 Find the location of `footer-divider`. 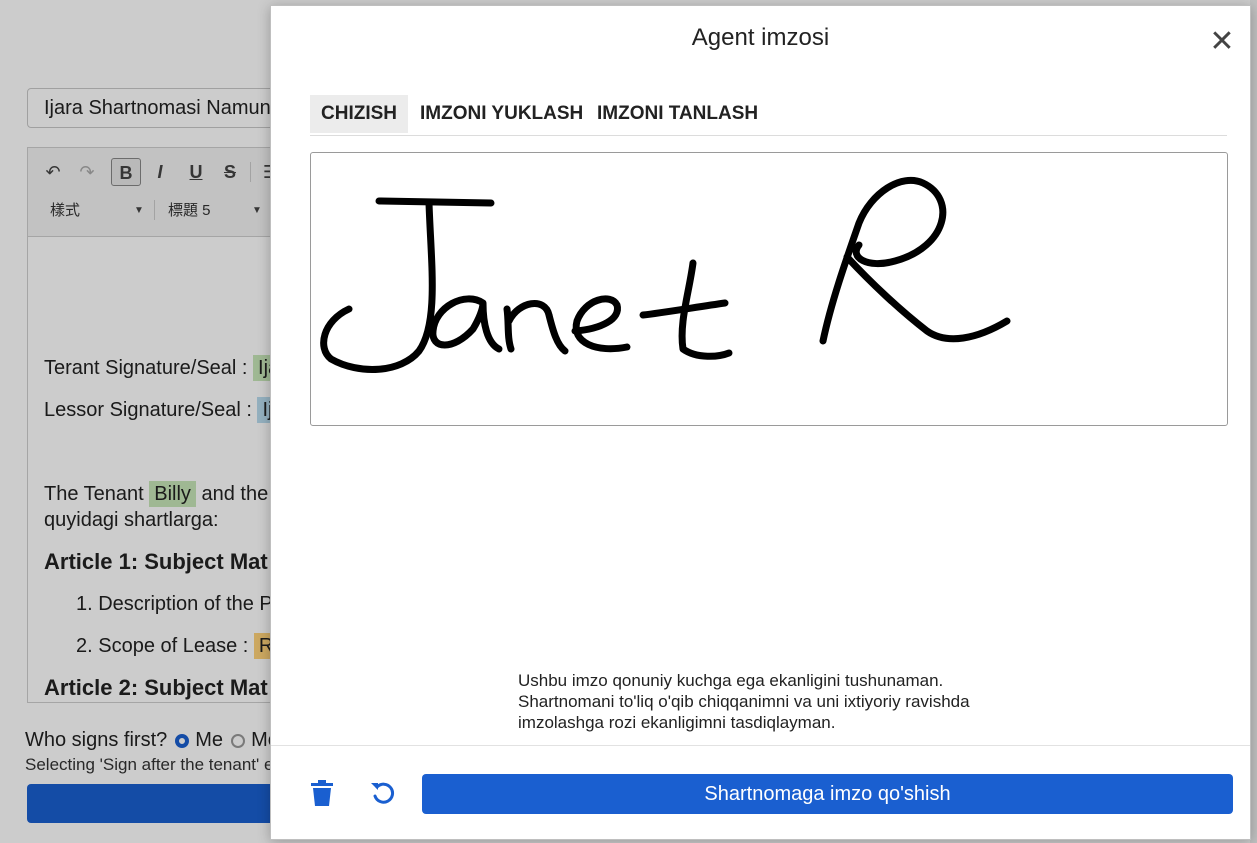

footer-divider is located at coordinates (760, 745).